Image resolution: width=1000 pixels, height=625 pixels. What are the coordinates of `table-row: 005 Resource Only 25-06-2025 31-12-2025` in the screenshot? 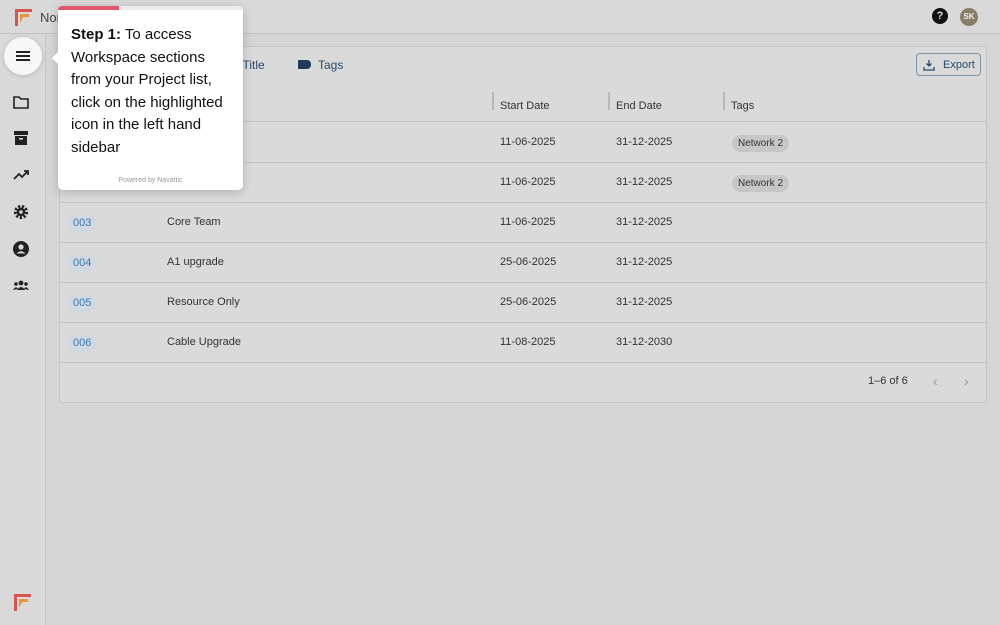 It's located at (523, 303).